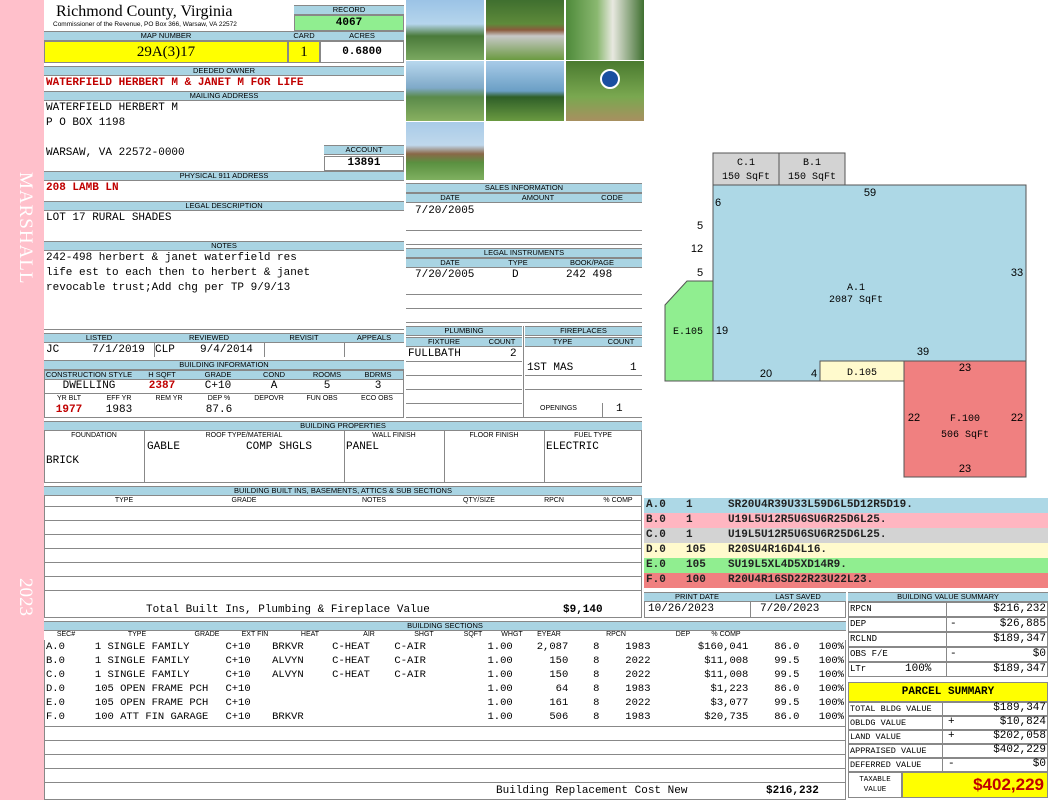 The image size is (1050, 800). I want to click on last-saved-label: LAST SAVED, so click(798, 597).